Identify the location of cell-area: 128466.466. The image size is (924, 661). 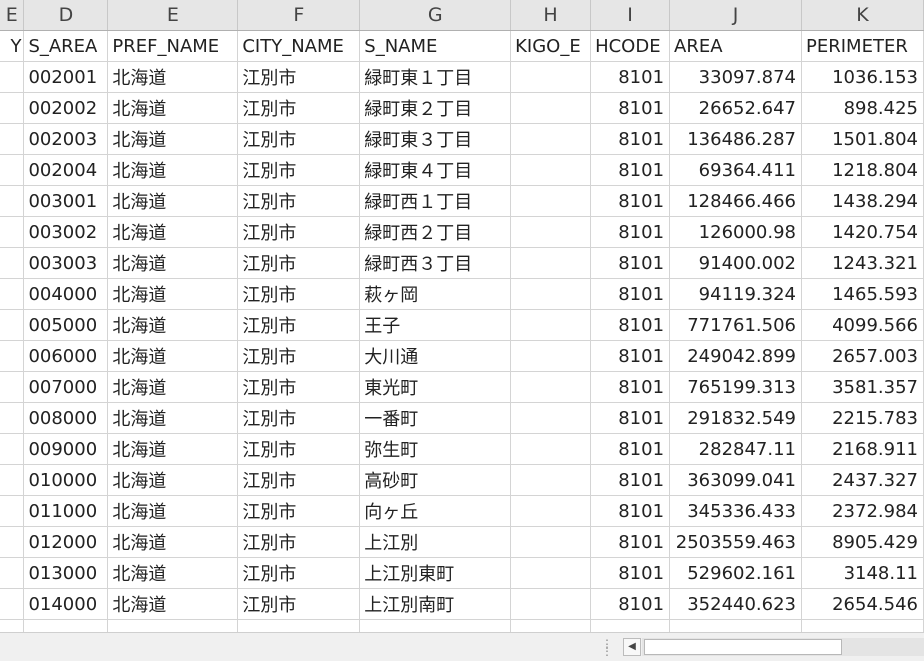
(736, 201).